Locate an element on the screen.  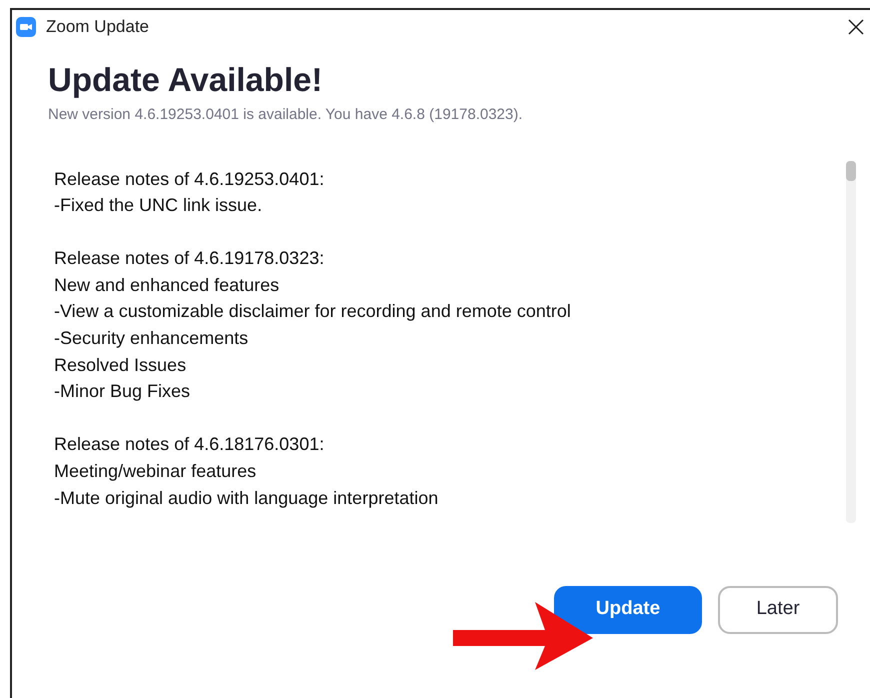
window-title: Zoom Update is located at coordinates (97, 27).